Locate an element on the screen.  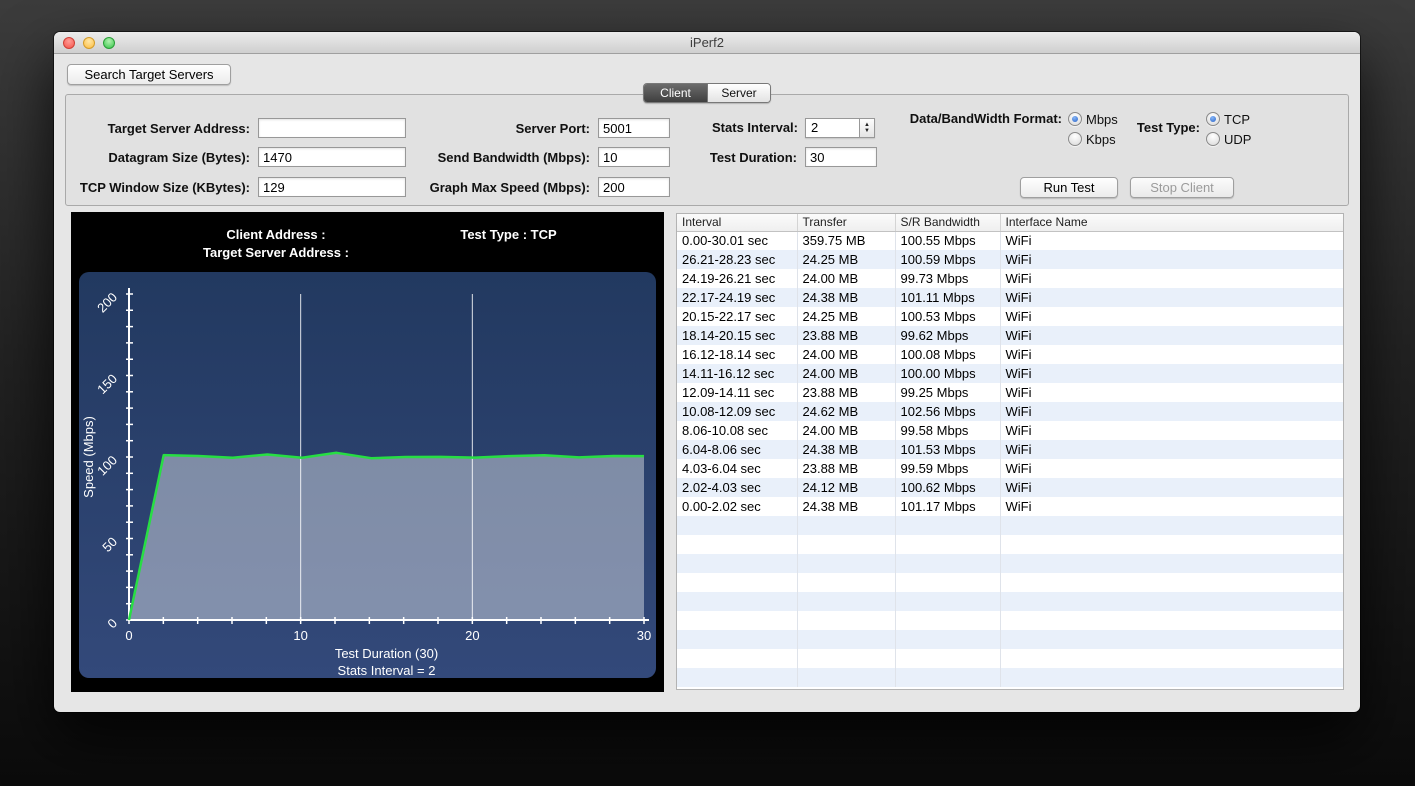
table-row: 2.02-4.03 sec 24.12 MB 100.62 Mbps WiFi is located at coordinates (1010, 487).